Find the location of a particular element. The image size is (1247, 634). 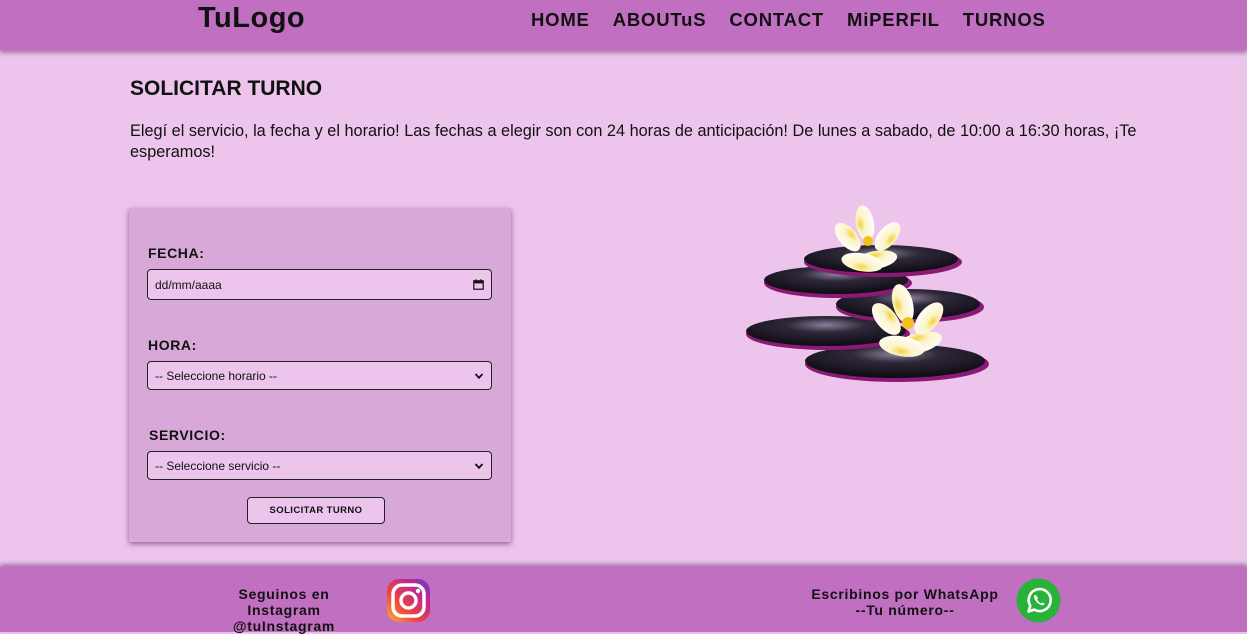

whatsapp-caption: Escribinos por WhatsApp is located at coordinates (905, 594).